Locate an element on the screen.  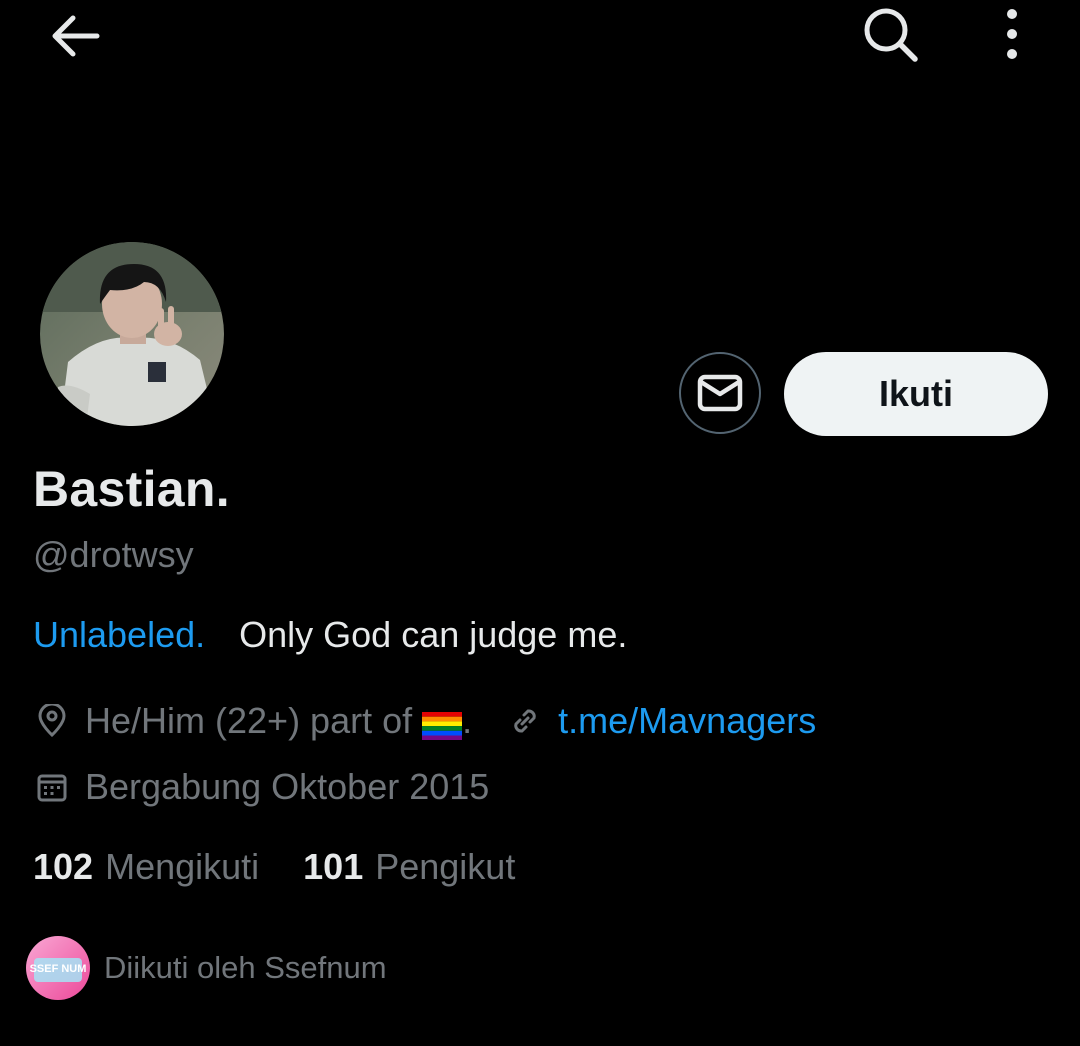
message-button is located at coordinates (720, 393).